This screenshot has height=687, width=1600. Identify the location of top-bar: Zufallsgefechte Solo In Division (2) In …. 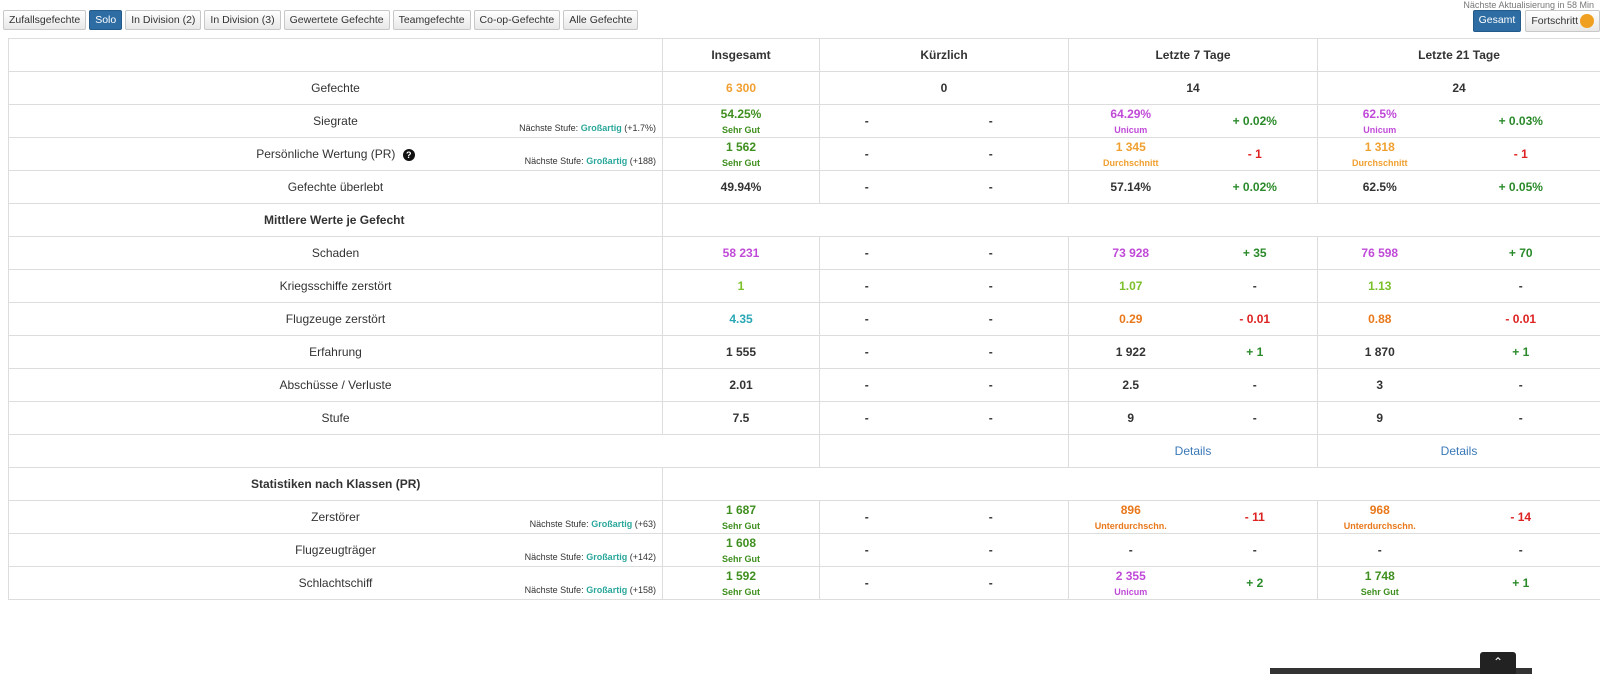
(800, 19).